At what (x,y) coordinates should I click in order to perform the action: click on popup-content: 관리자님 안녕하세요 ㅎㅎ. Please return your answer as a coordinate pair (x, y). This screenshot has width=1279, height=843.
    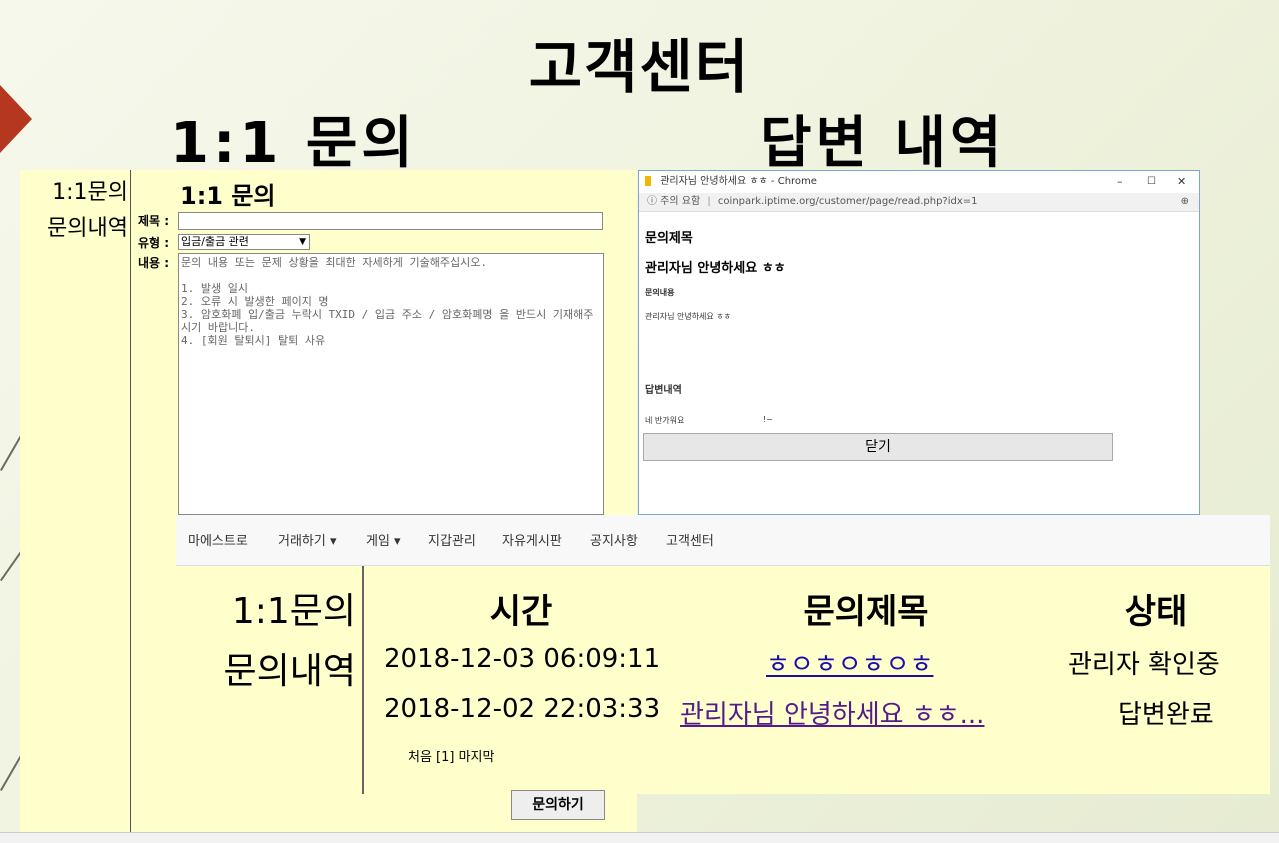
    Looking at the image, I should click on (688, 316).